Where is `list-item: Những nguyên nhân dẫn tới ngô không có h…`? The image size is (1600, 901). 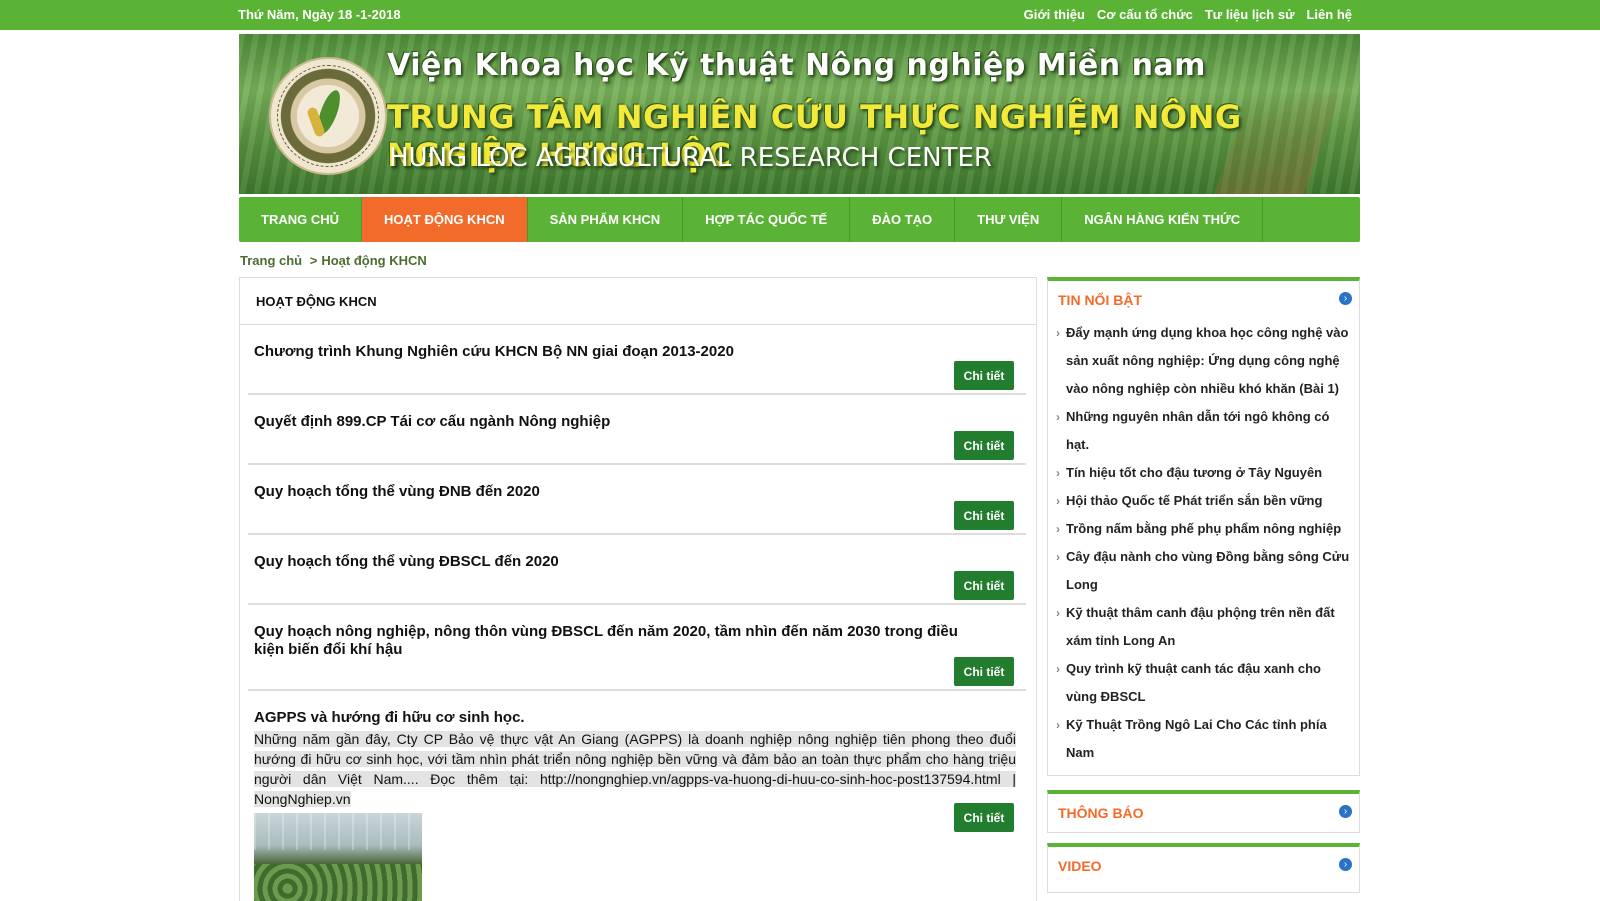 list-item: Những nguyên nhân dẫn tới ngô không có h… is located at coordinates (1205, 431).